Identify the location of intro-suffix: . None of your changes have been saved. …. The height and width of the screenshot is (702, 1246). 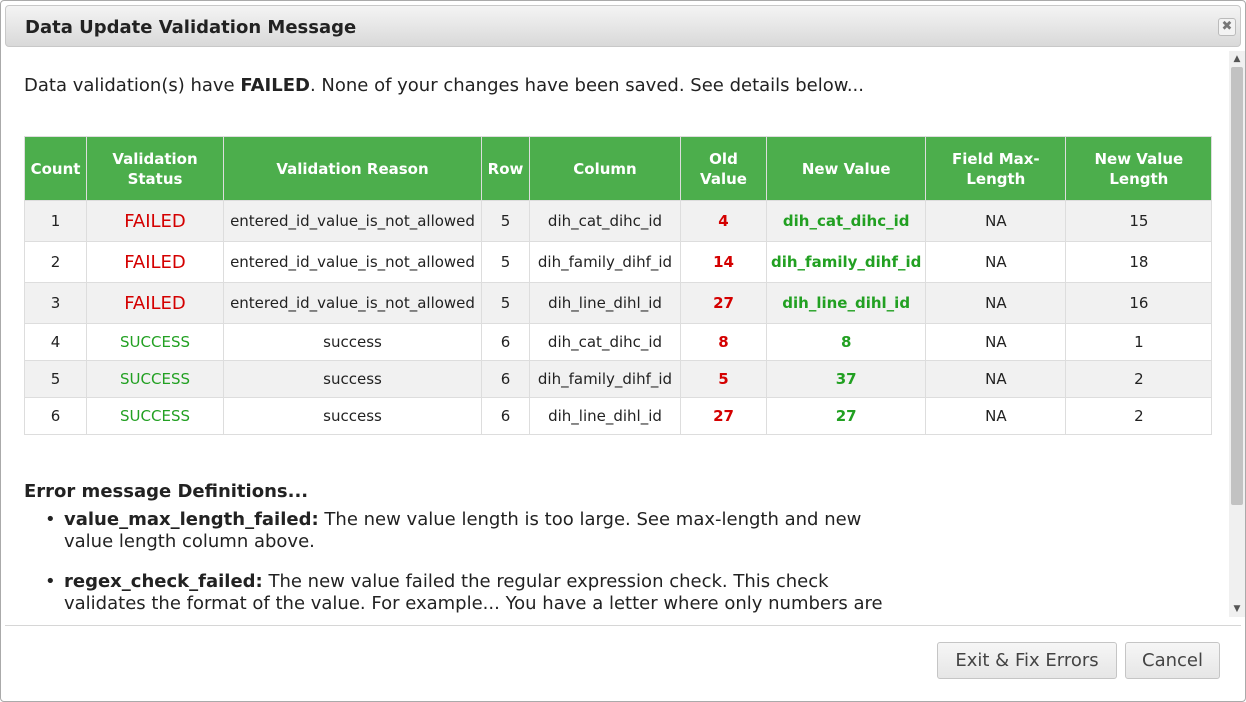
(586, 85).